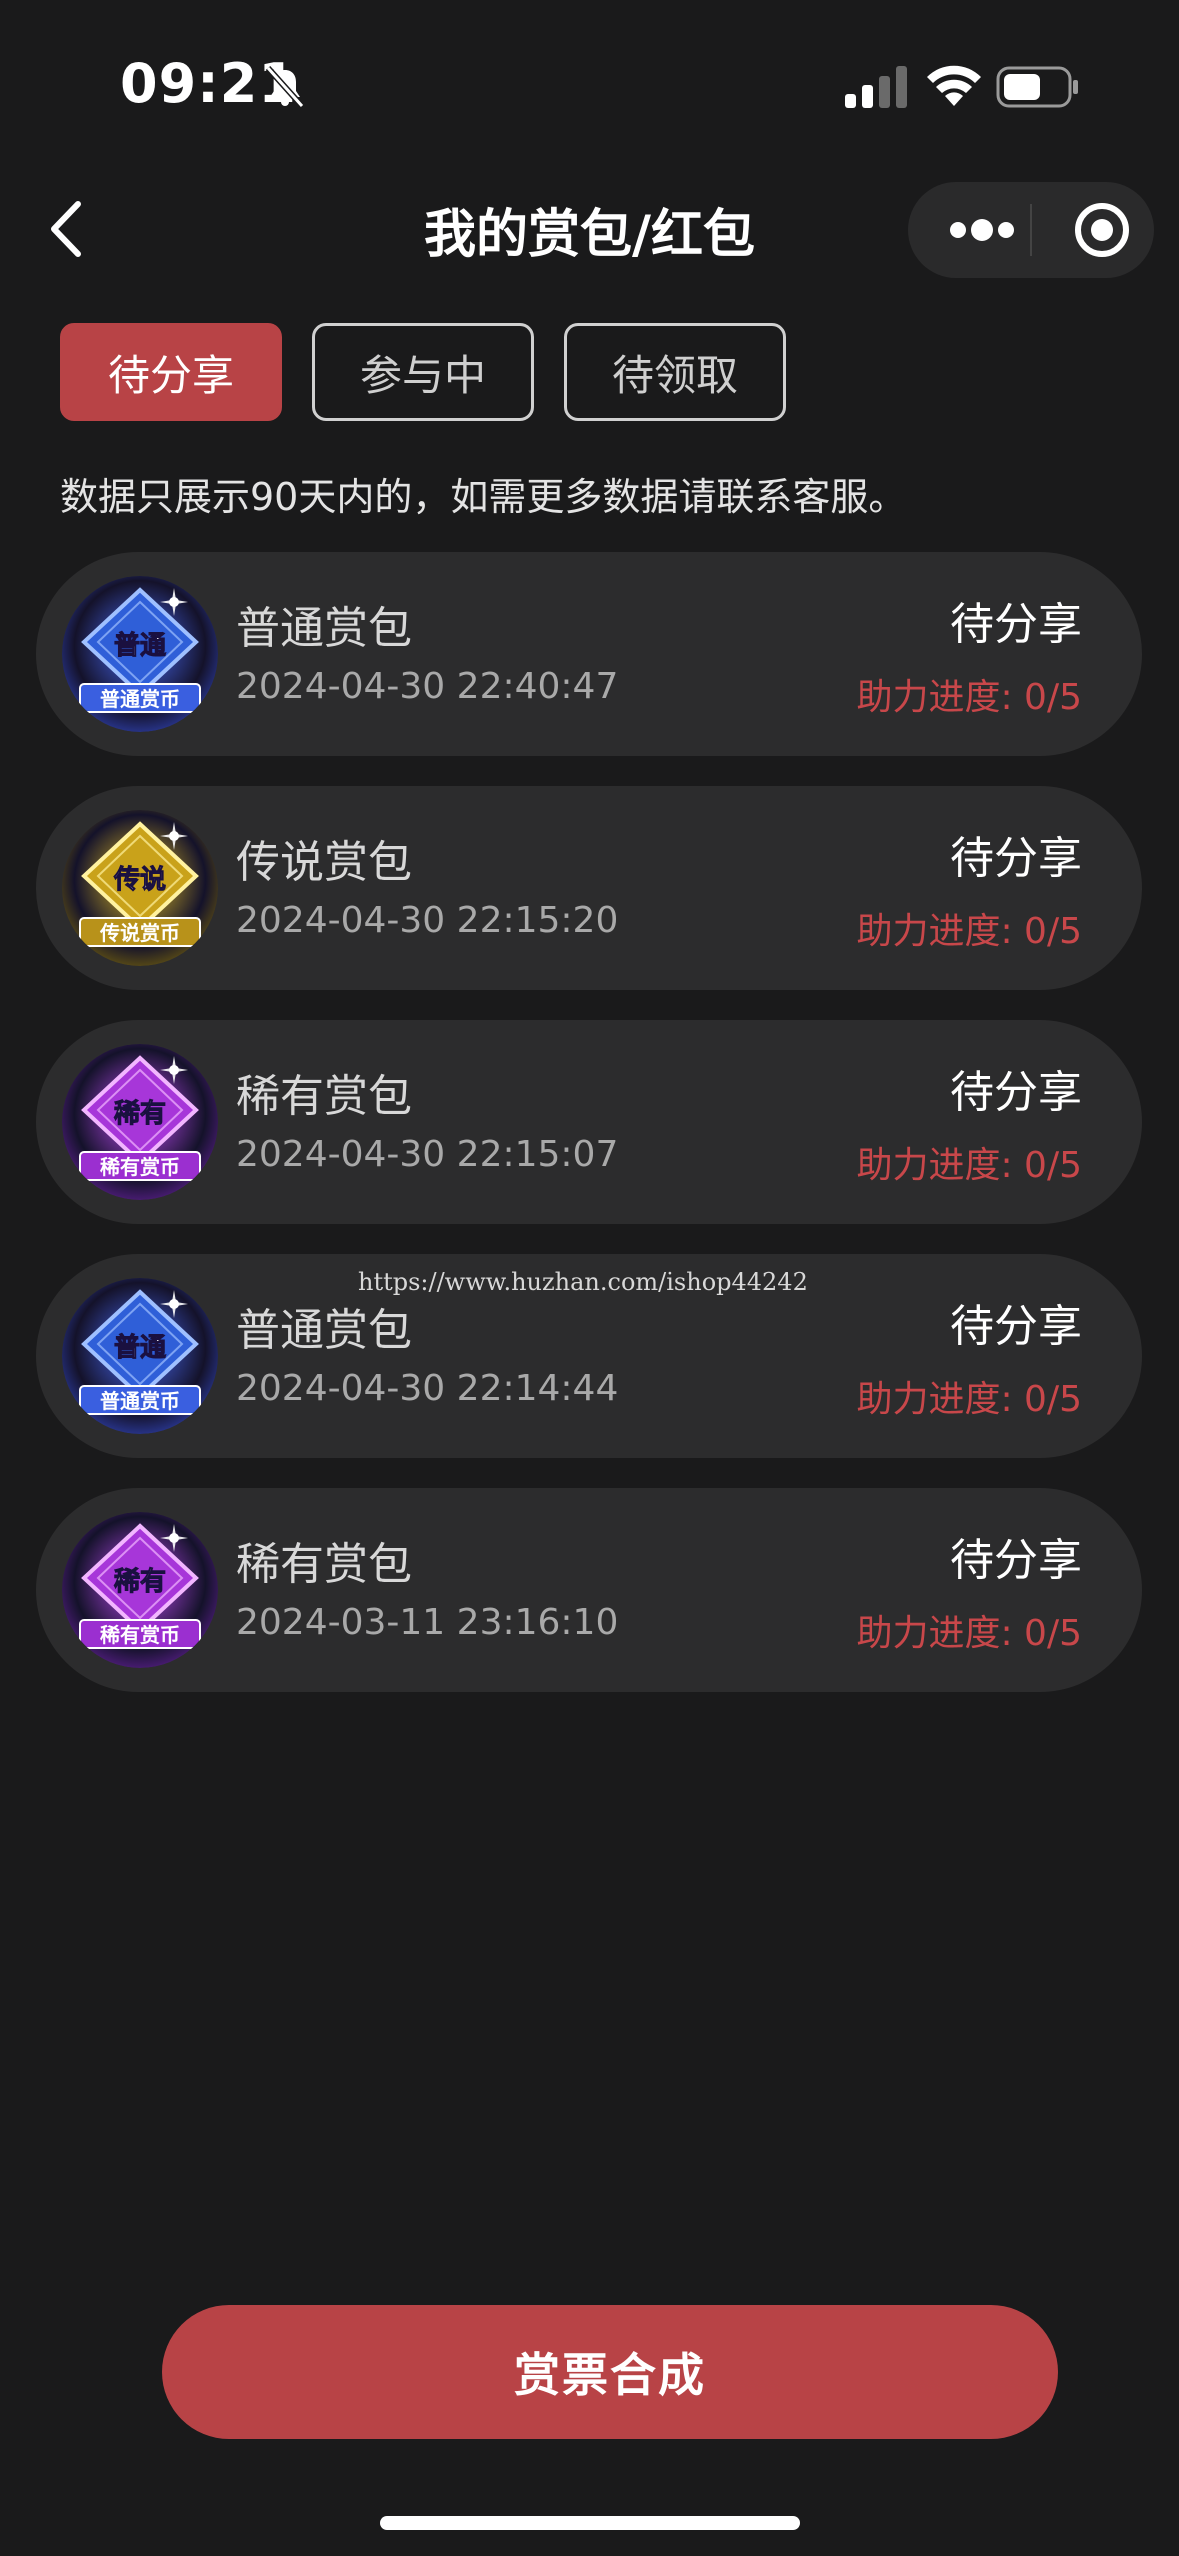  What do you see at coordinates (427, 686) in the screenshot?
I see `pack-date: 2024-04-30 22:40:47` at bounding box center [427, 686].